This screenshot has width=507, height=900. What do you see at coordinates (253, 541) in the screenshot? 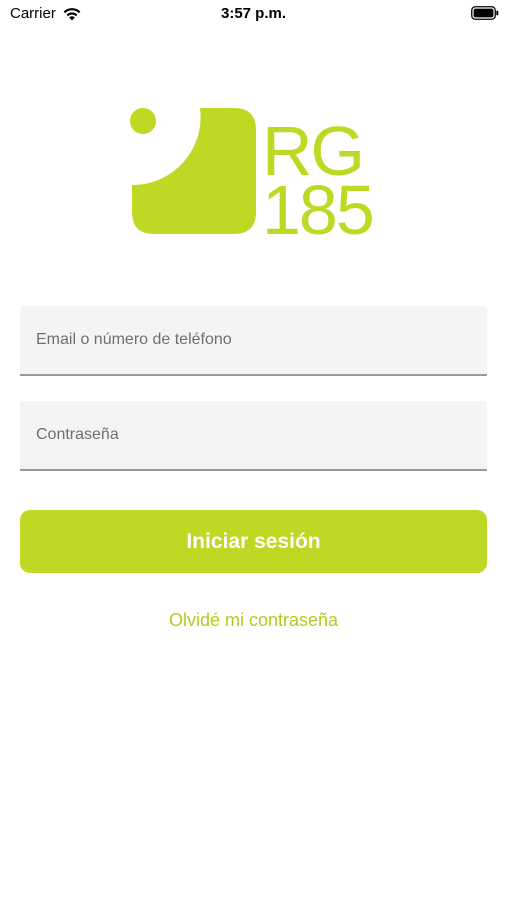
I see `login-button: Iniciar sesión` at bounding box center [253, 541].